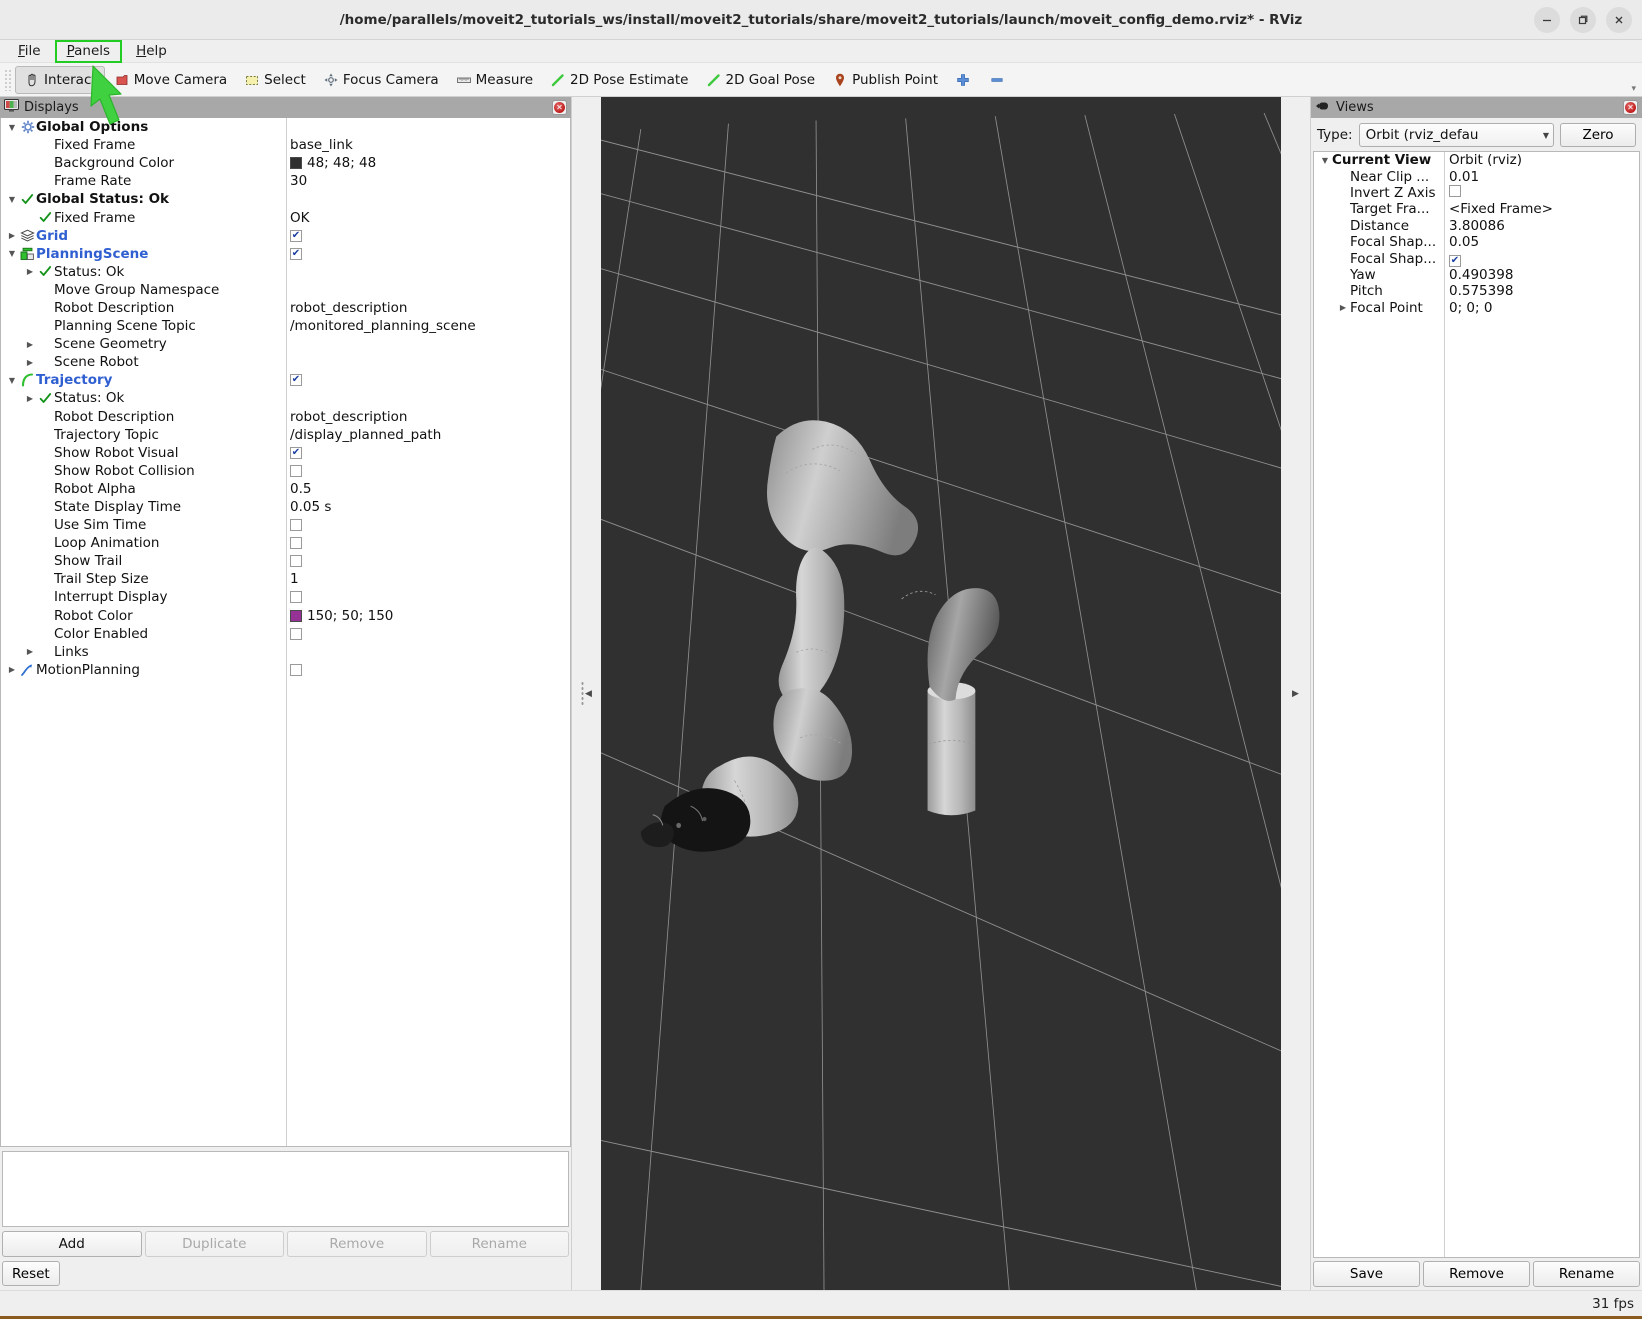  What do you see at coordinates (1366, 1274) in the screenshot?
I see `save-view-button: Save` at bounding box center [1366, 1274].